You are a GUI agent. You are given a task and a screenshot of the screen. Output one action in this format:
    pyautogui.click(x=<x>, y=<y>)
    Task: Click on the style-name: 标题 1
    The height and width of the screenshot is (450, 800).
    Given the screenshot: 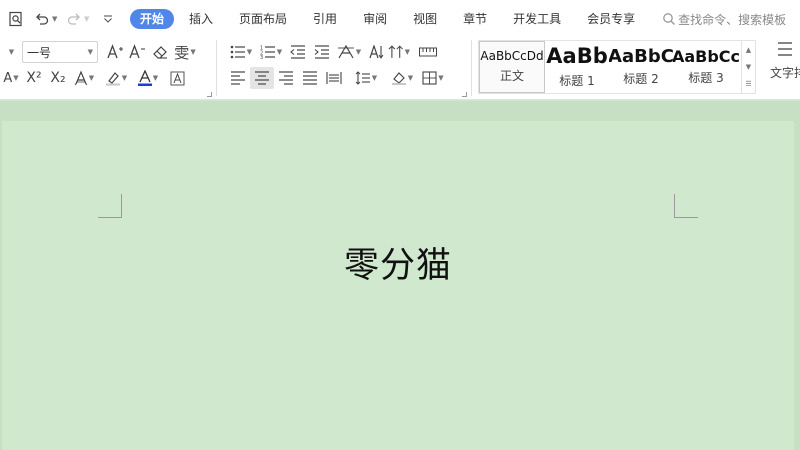 What is the action you would take?
    pyautogui.click(x=577, y=81)
    